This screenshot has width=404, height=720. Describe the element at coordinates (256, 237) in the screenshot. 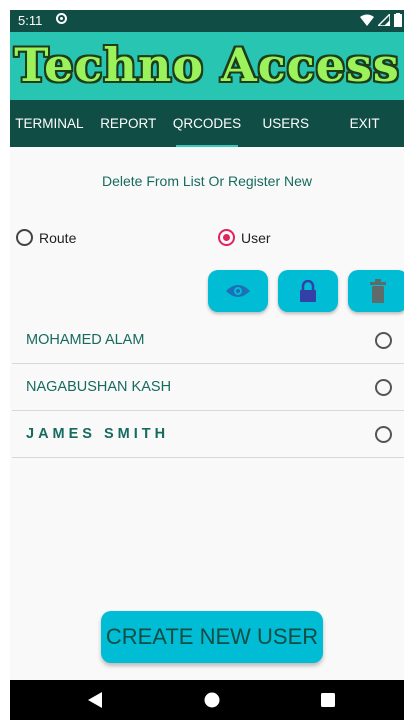

I see `radio-user-label: User` at that location.